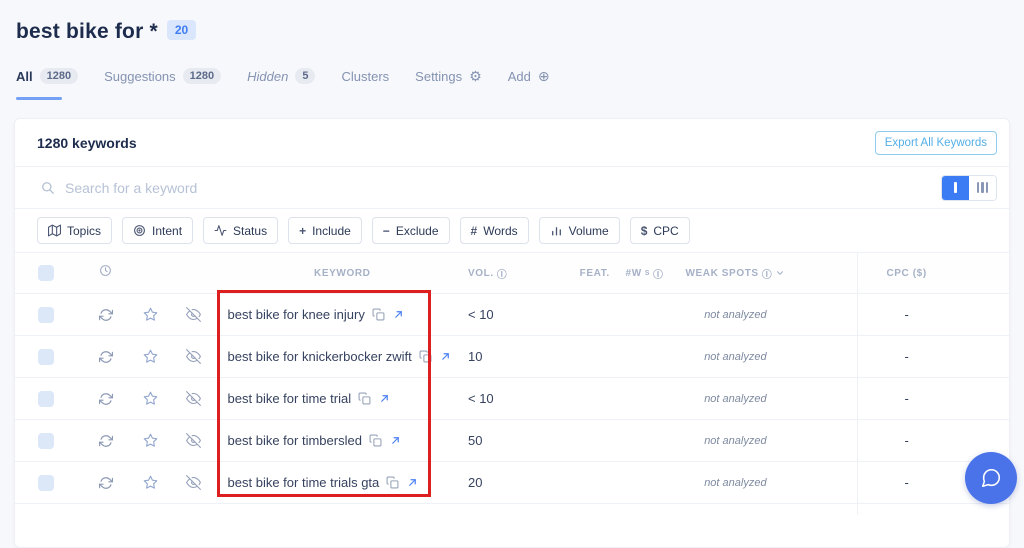  What do you see at coordinates (529, 77) in the screenshot?
I see `tab-add: Add ⊕` at bounding box center [529, 77].